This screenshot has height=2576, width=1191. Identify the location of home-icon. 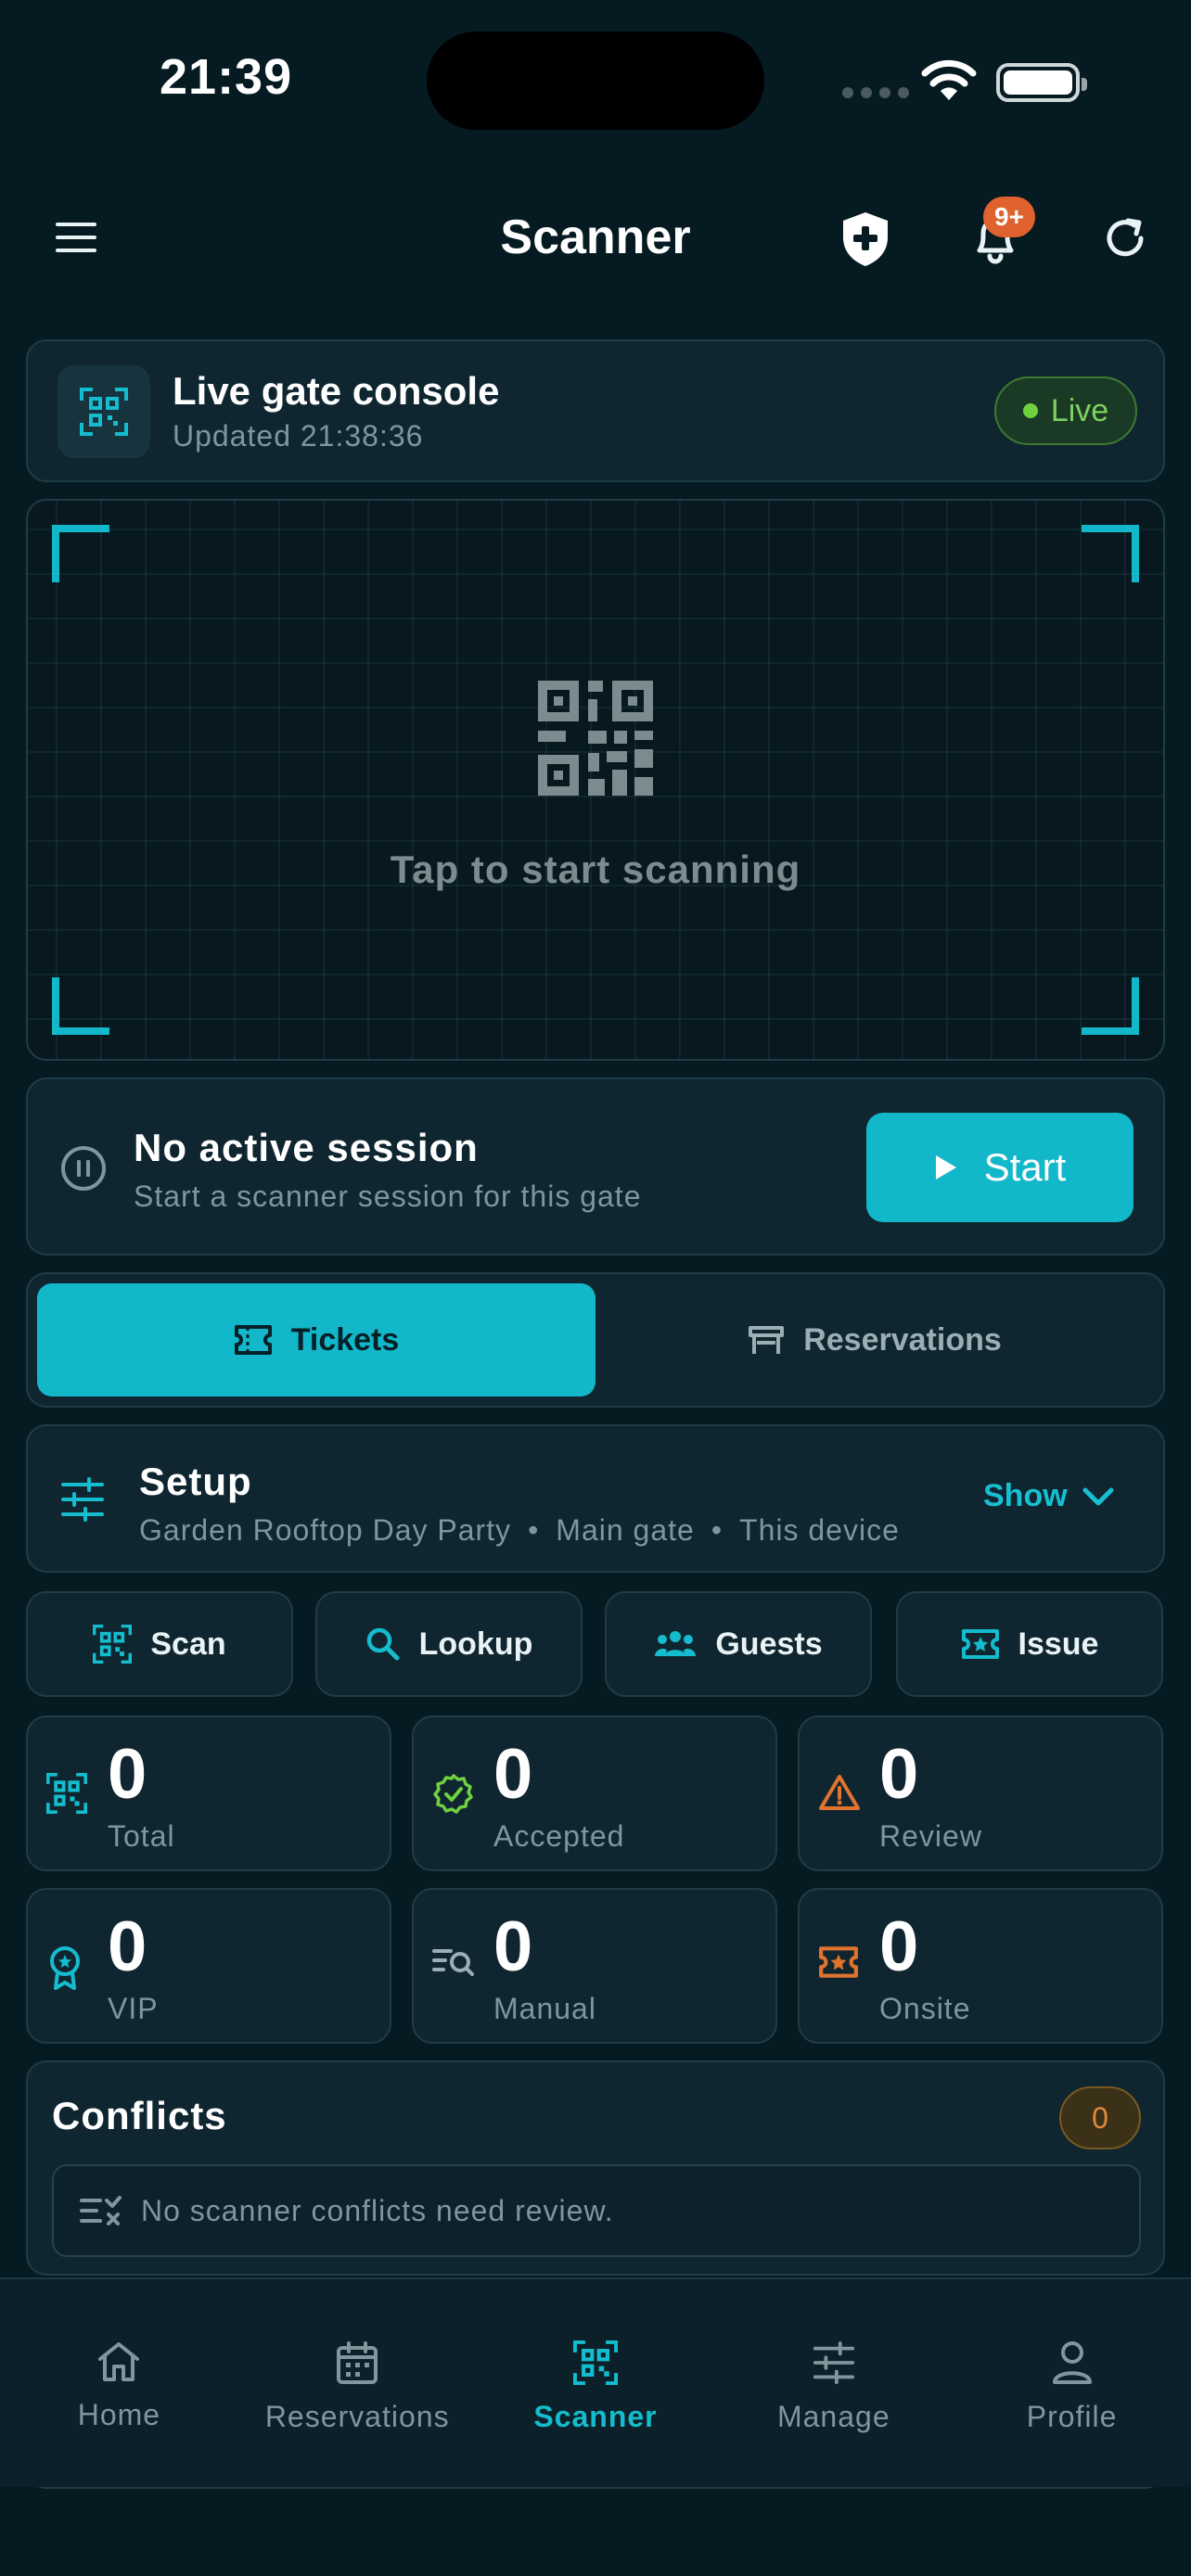
(119, 2361).